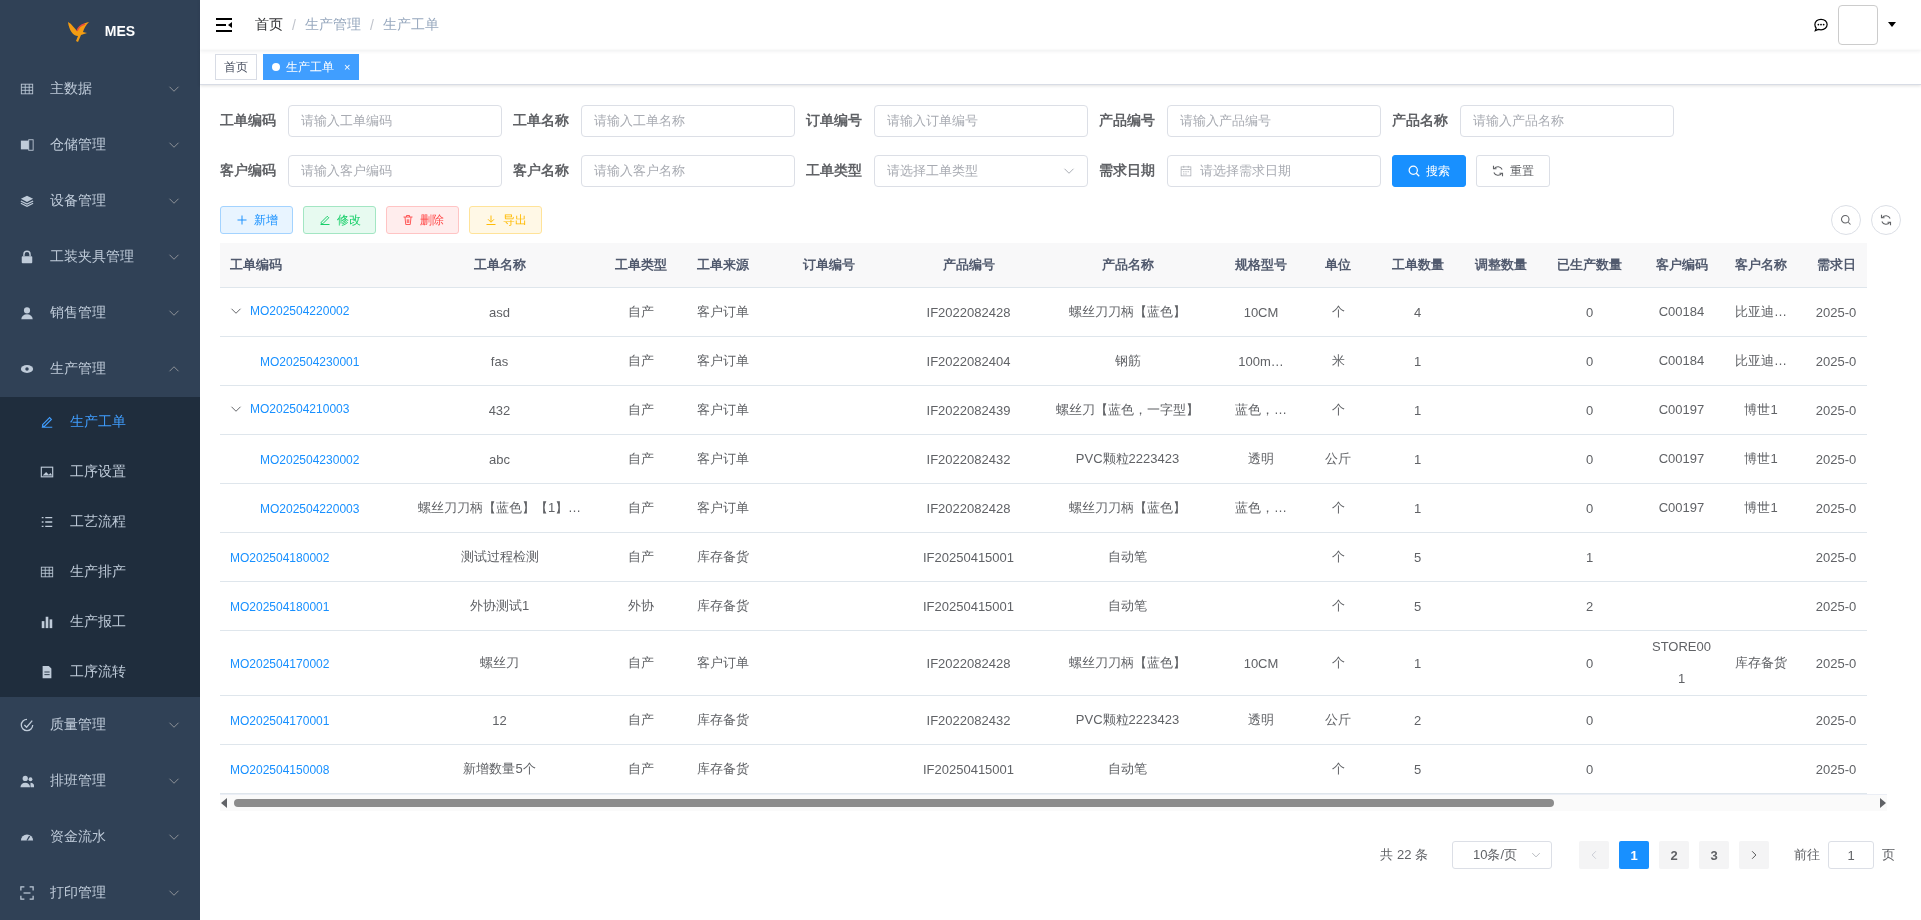 Image resolution: width=1921 pixels, height=920 pixels. Describe the element at coordinates (310, 361) in the screenshot. I see `order-link: MO202504230001` at that location.